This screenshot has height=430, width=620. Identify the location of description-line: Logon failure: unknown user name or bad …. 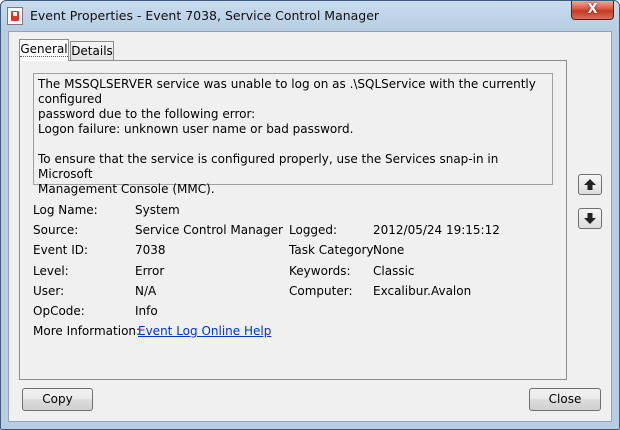
(196, 129).